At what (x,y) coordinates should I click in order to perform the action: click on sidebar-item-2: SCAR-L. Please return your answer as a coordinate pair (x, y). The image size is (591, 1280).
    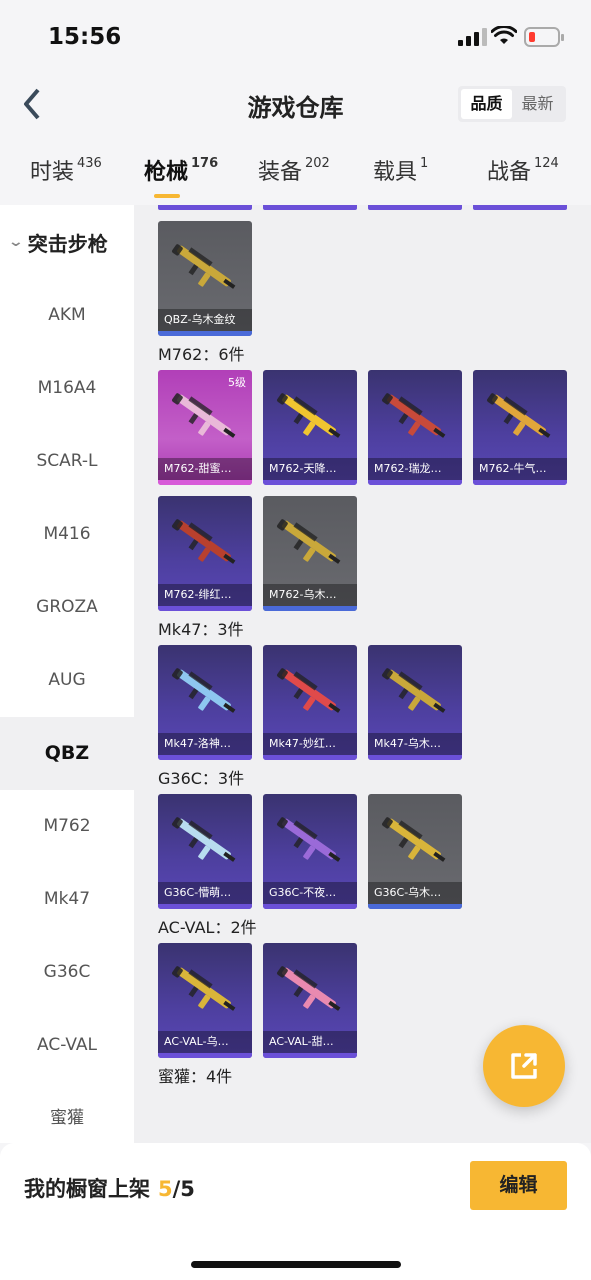
    Looking at the image, I should click on (67, 461).